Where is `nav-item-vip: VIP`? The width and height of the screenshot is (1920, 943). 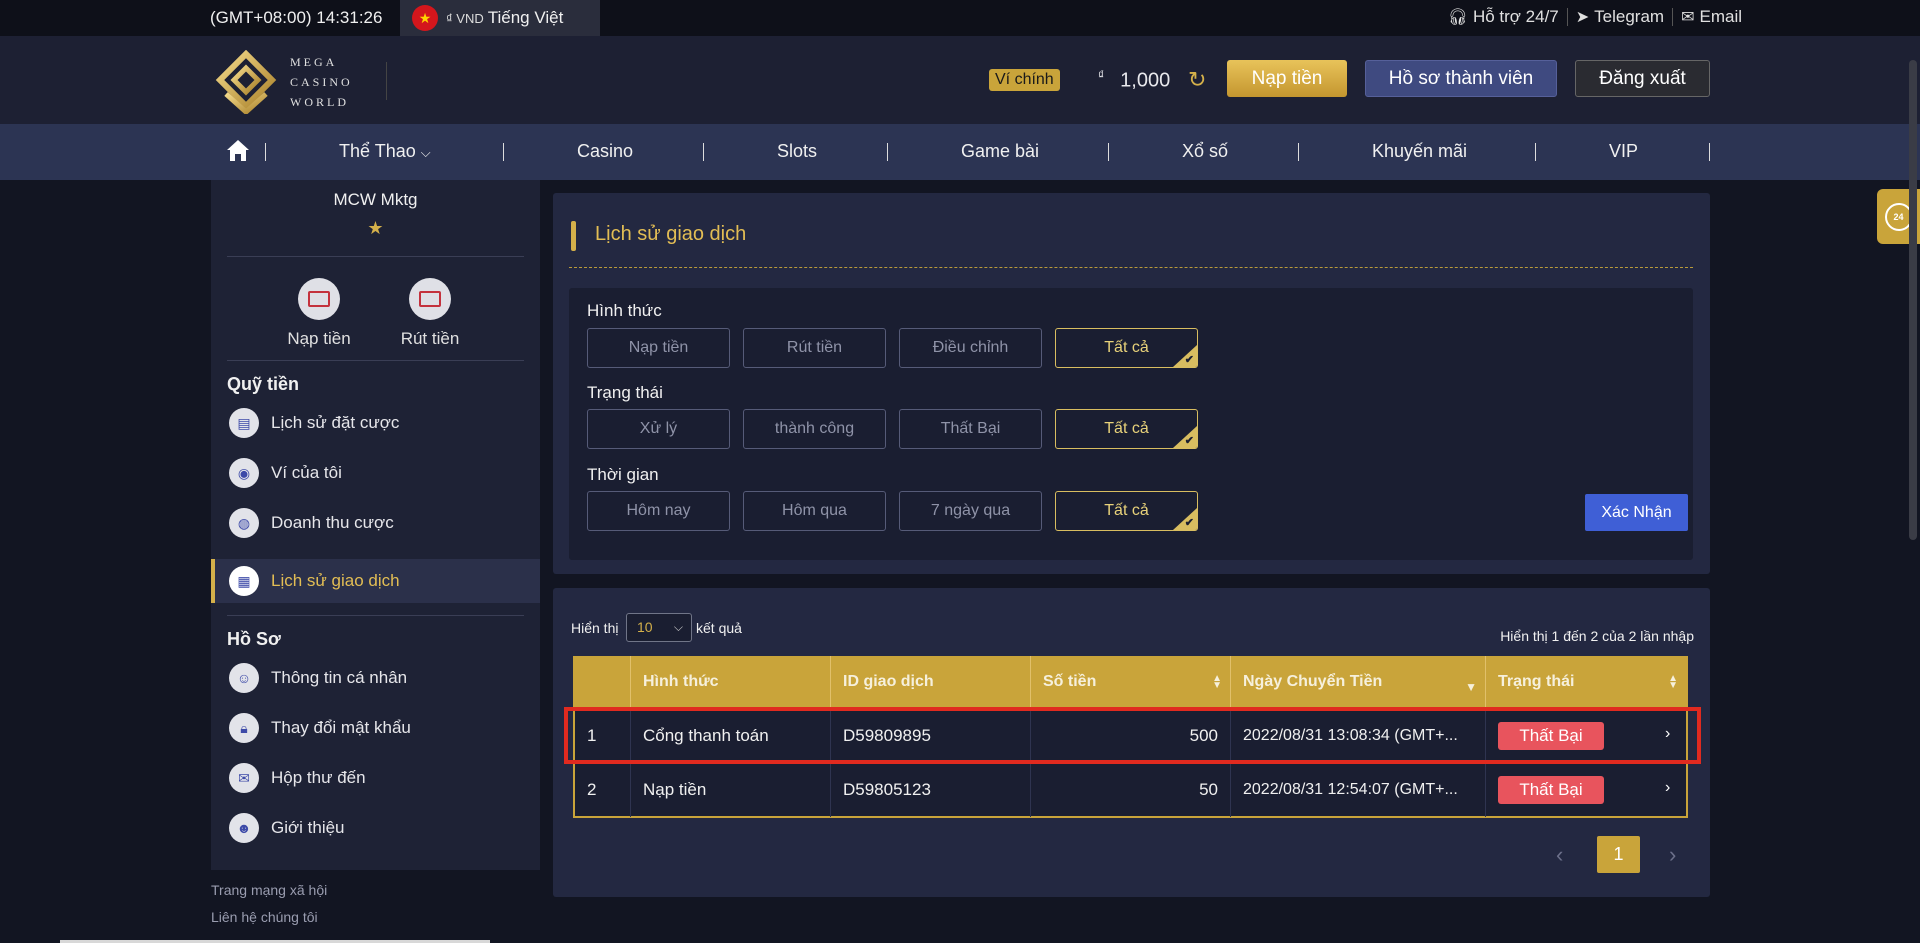
nav-item-vip: VIP is located at coordinates (1623, 151).